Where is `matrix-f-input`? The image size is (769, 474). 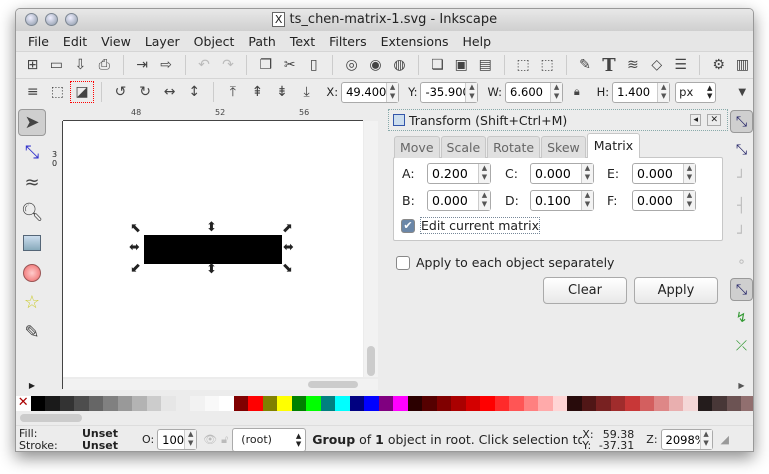
matrix-f-input is located at coordinates (658, 200).